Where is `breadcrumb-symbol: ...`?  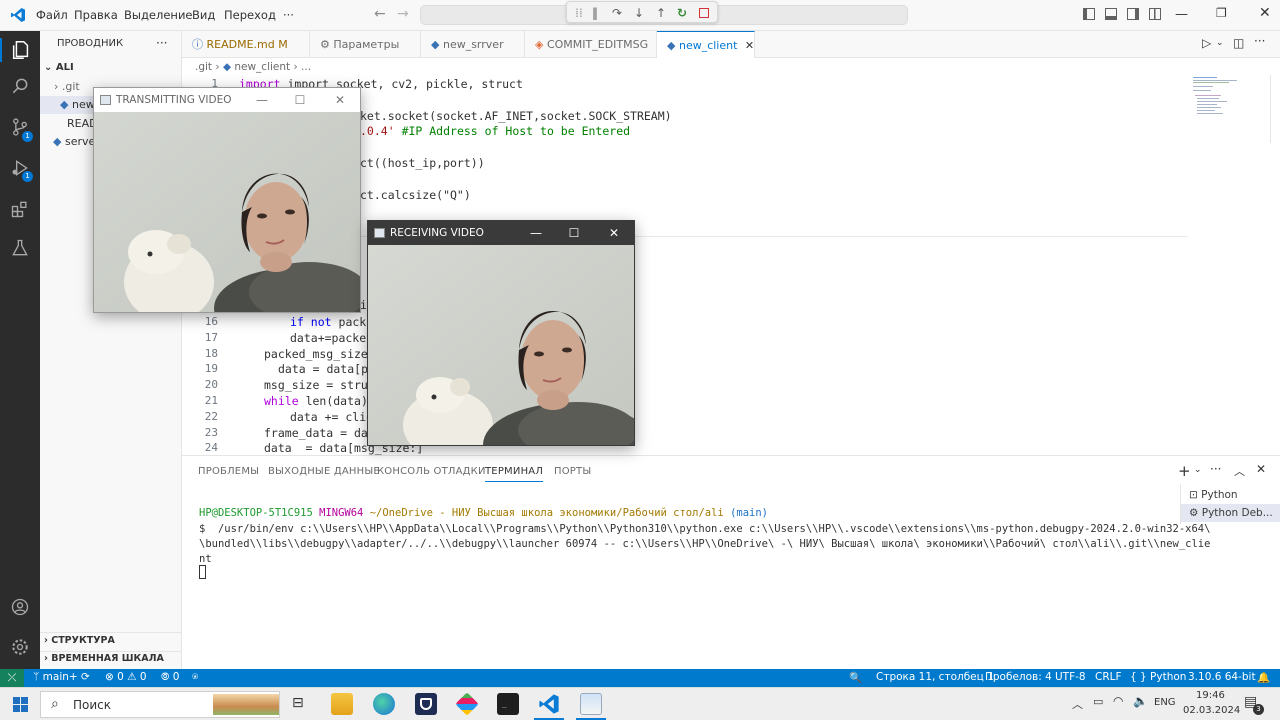 breadcrumb-symbol: ... is located at coordinates (306, 67).